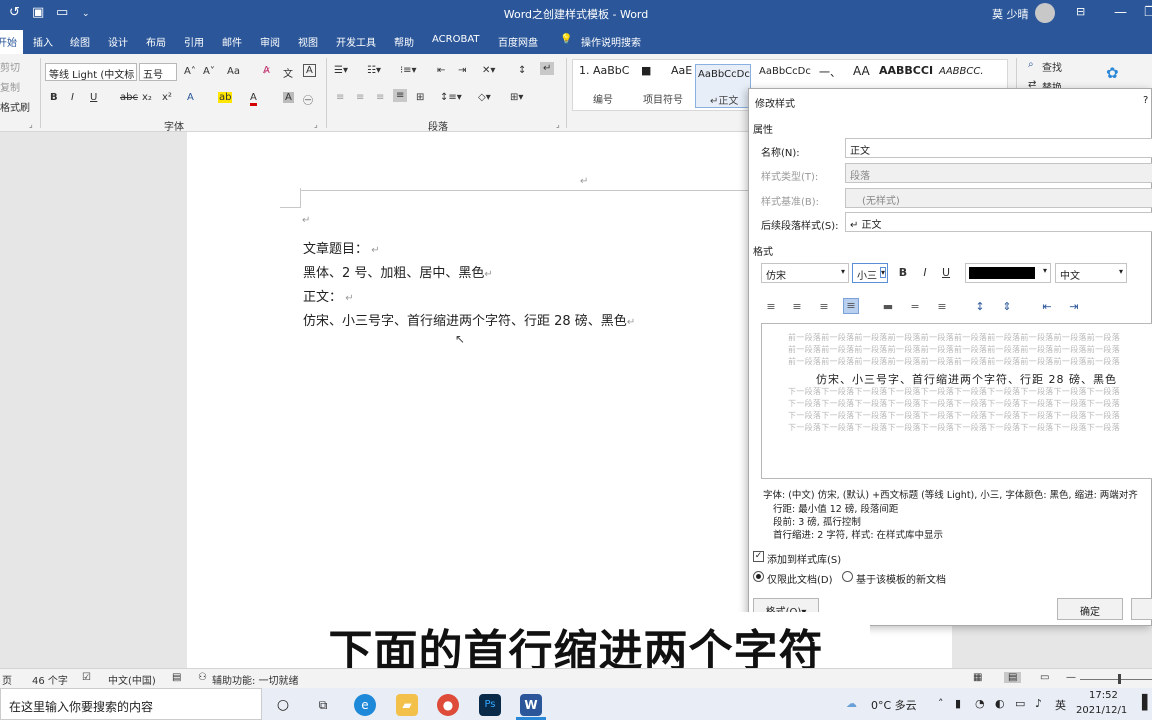  Describe the element at coordinates (958, 703) in the screenshot. I see `tray-icon: ▮` at that location.